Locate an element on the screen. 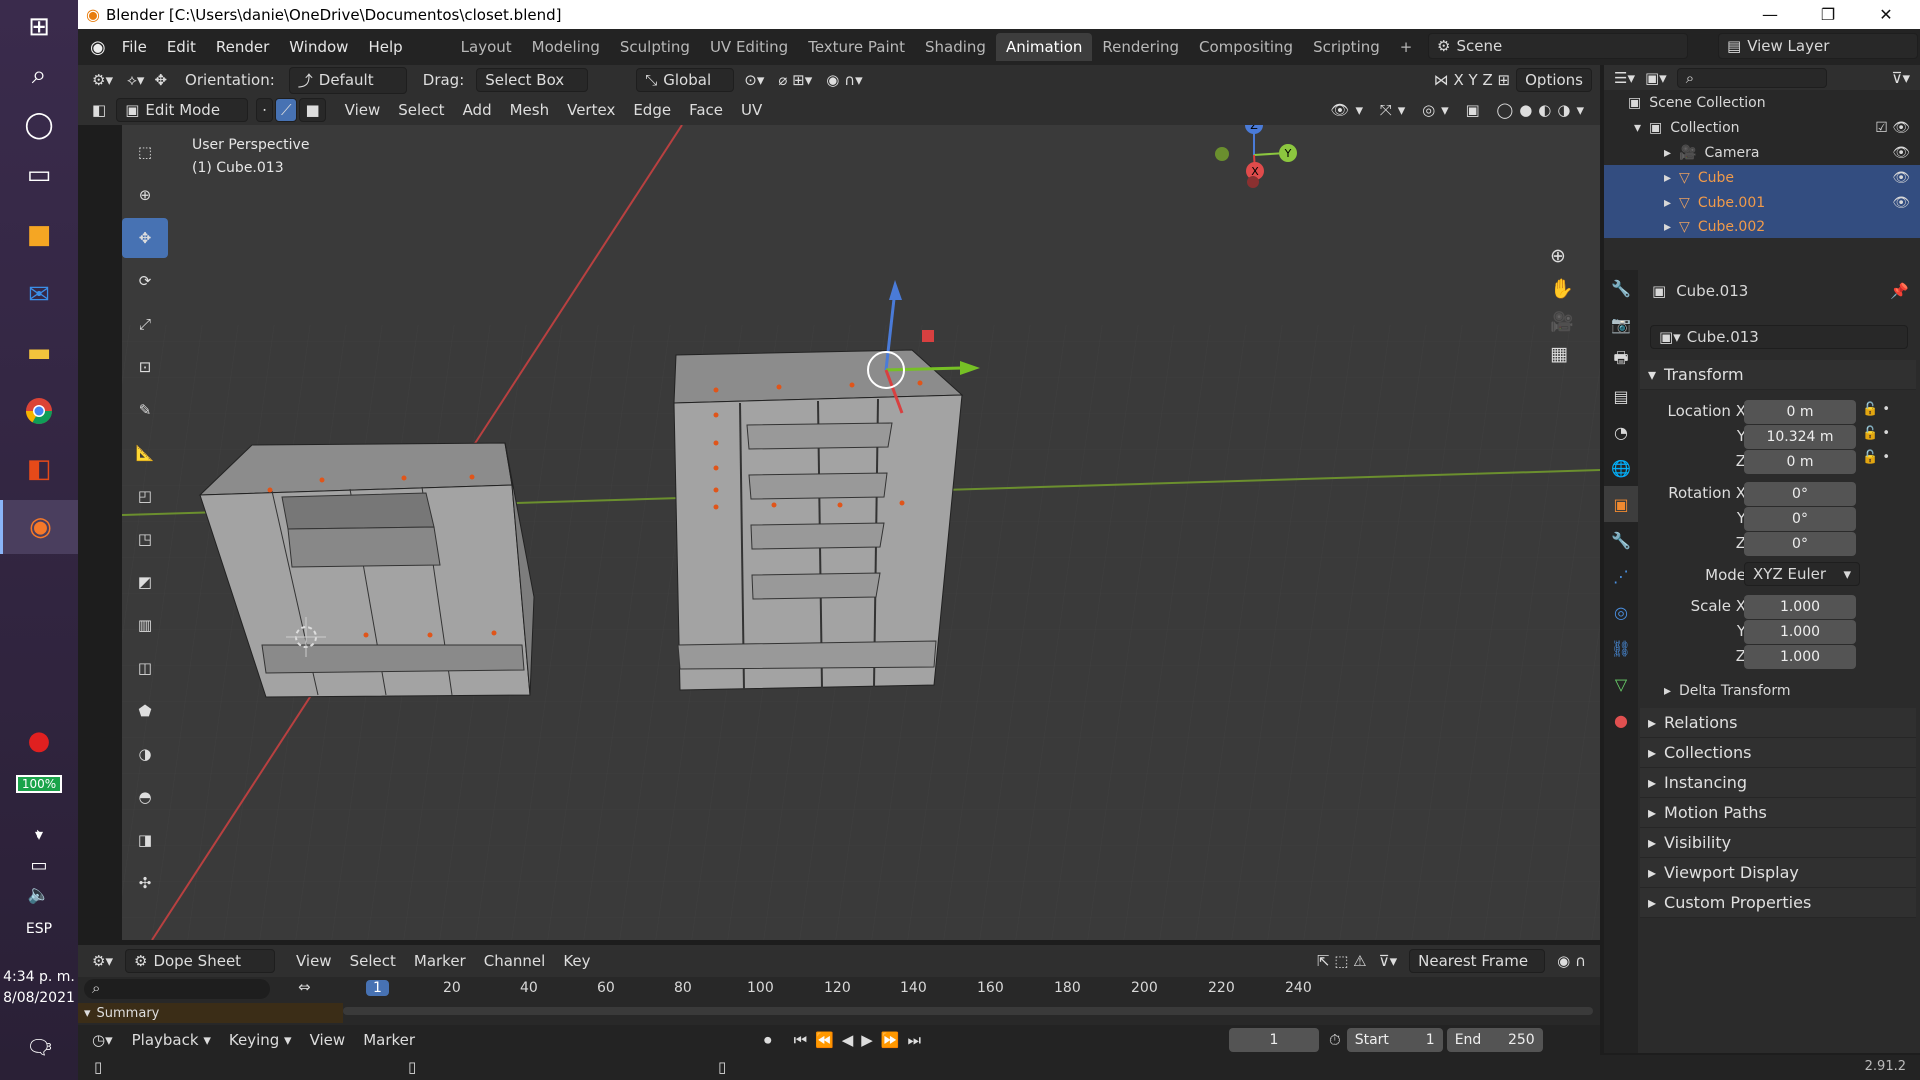 This screenshot has height=1080, width=1920. playback-menu: Playback ▾ is located at coordinates (171, 1040).